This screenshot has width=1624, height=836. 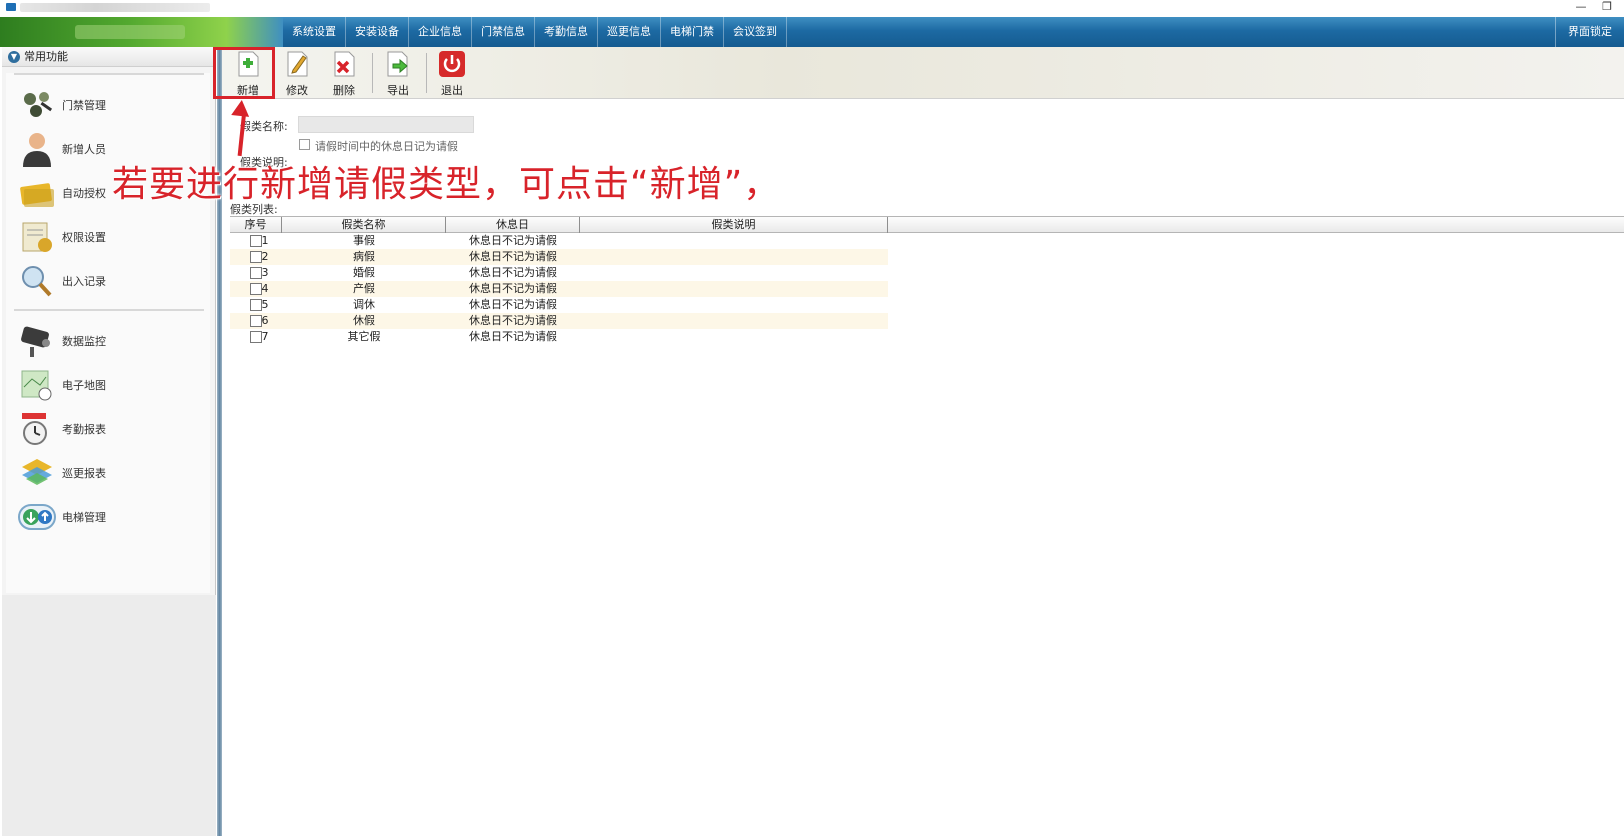 I want to click on tutorial-annotation: 若要进行新增请假类型，可点击“新增”，, so click(x=446, y=184).